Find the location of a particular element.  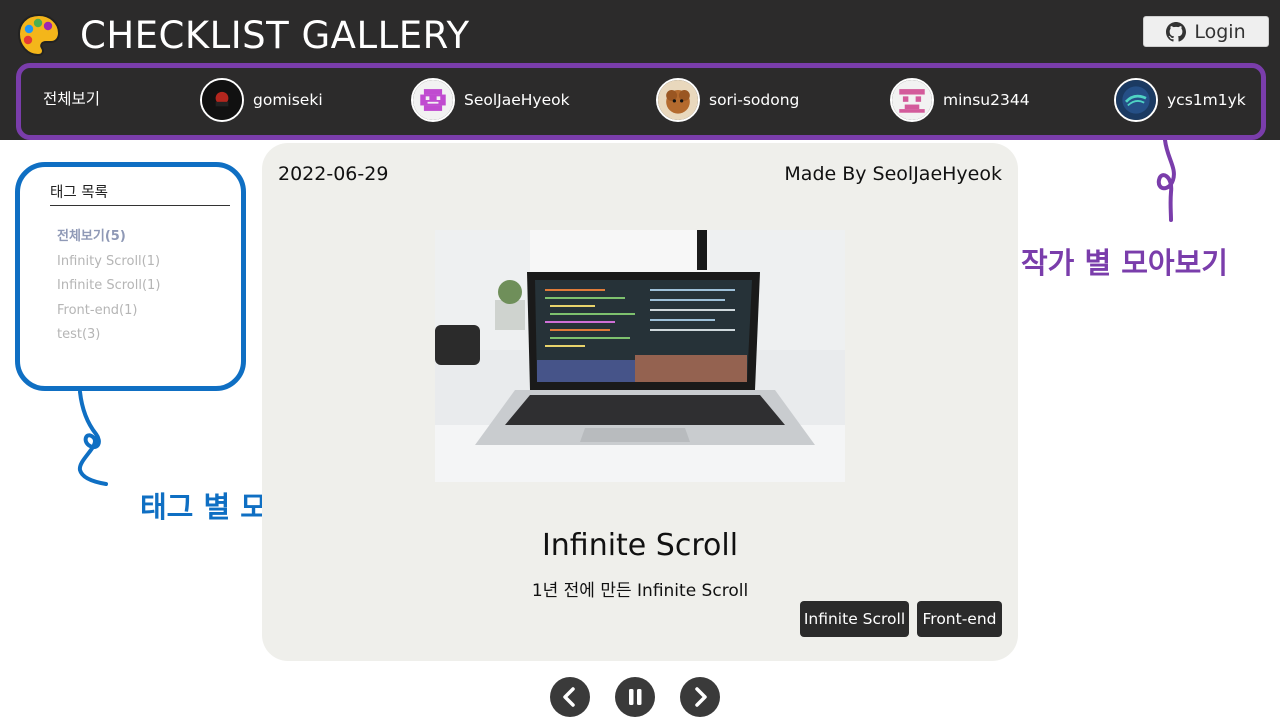

author-ycs1m1yk: ycs1m1yk is located at coordinates (1180, 99).